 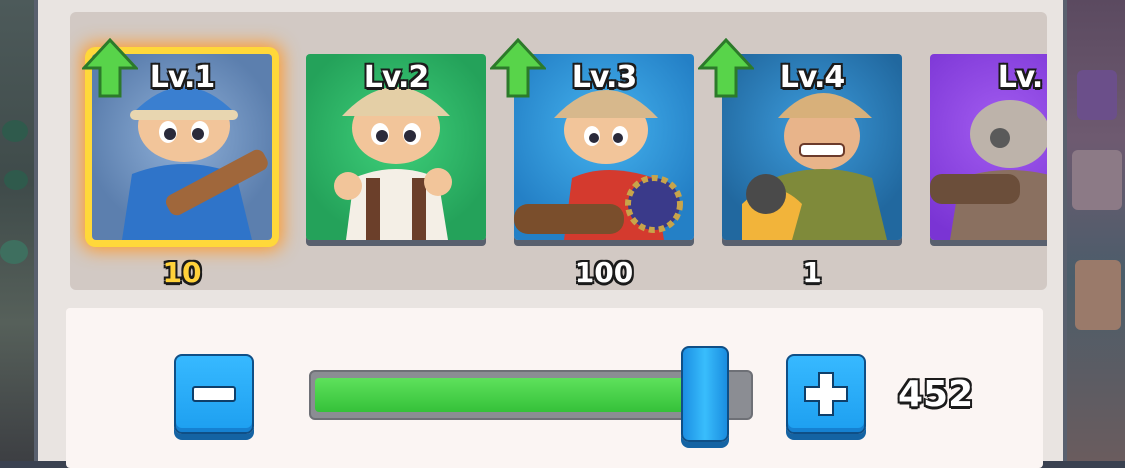 What do you see at coordinates (396, 77) in the screenshot?
I see `card-level-label: Lv.2` at bounding box center [396, 77].